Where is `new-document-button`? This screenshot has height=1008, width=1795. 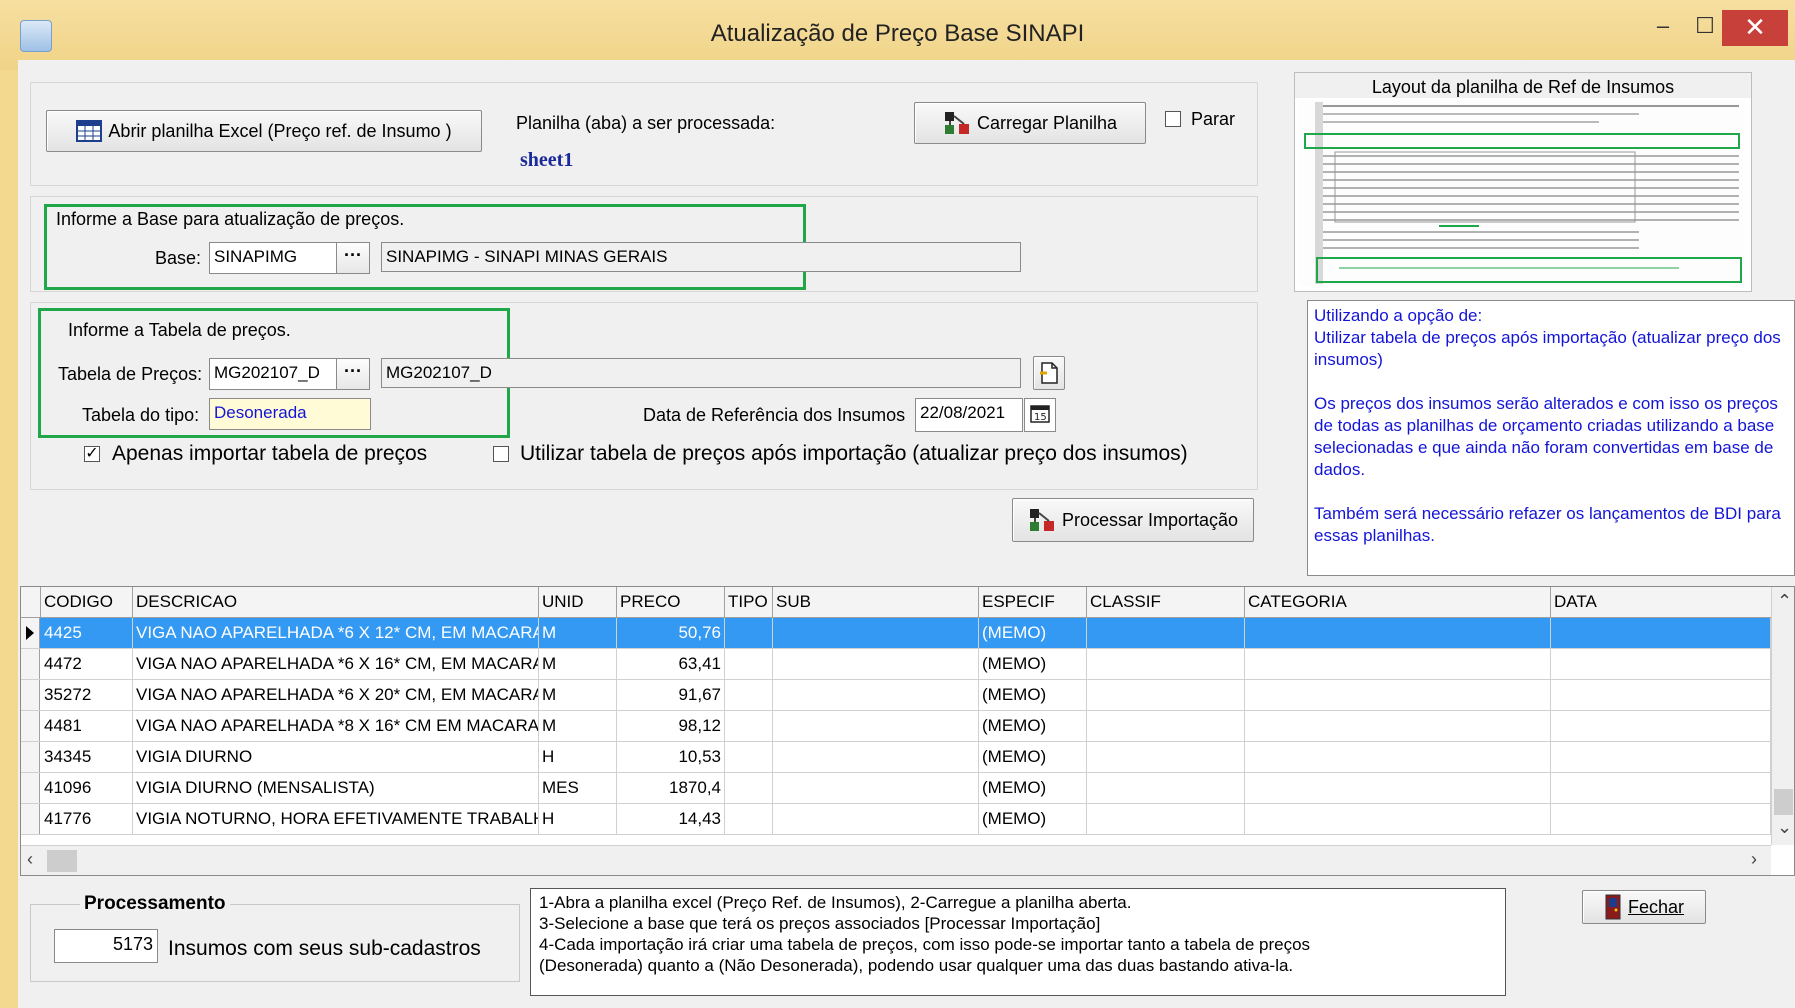
new-document-button is located at coordinates (1049, 373).